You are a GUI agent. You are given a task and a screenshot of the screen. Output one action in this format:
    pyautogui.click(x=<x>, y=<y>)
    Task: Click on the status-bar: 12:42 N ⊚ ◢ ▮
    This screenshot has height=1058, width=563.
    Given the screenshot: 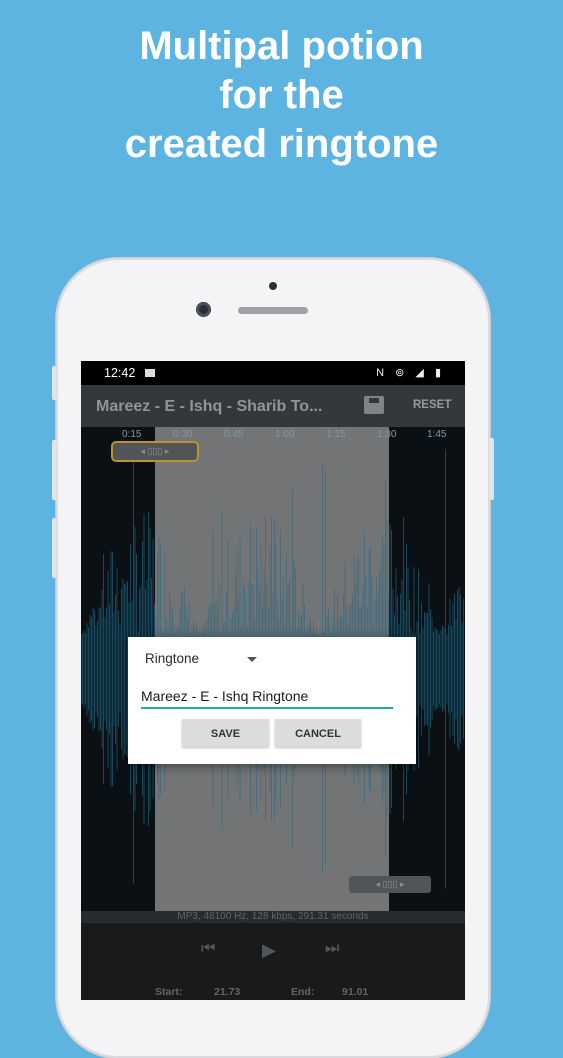 What is the action you would take?
    pyautogui.click(x=273, y=373)
    